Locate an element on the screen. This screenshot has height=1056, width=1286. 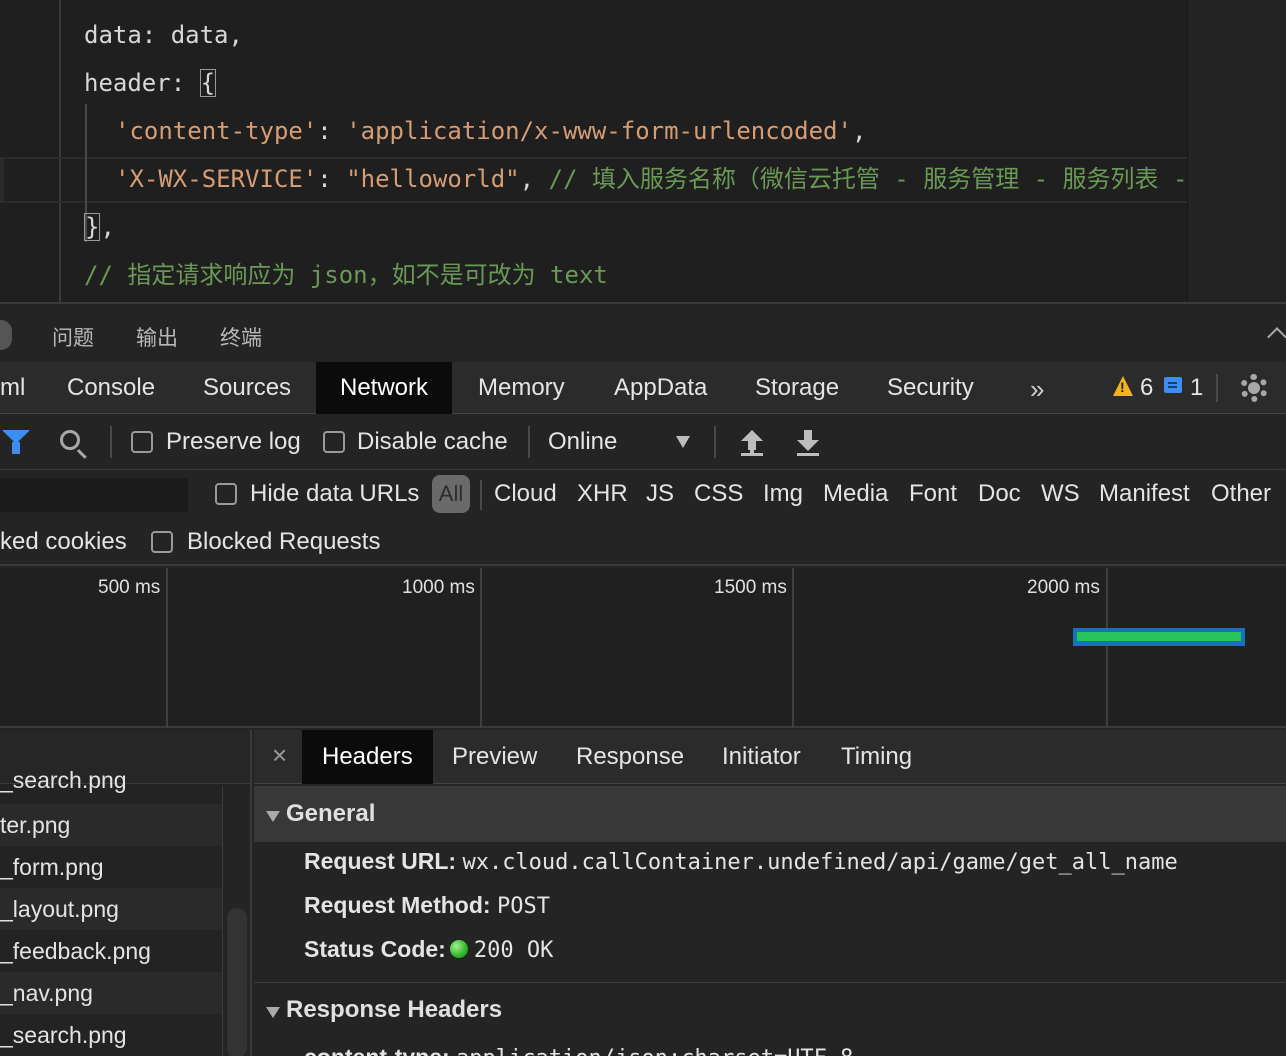
disable-cache-checkbox is located at coordinates (334, 442).